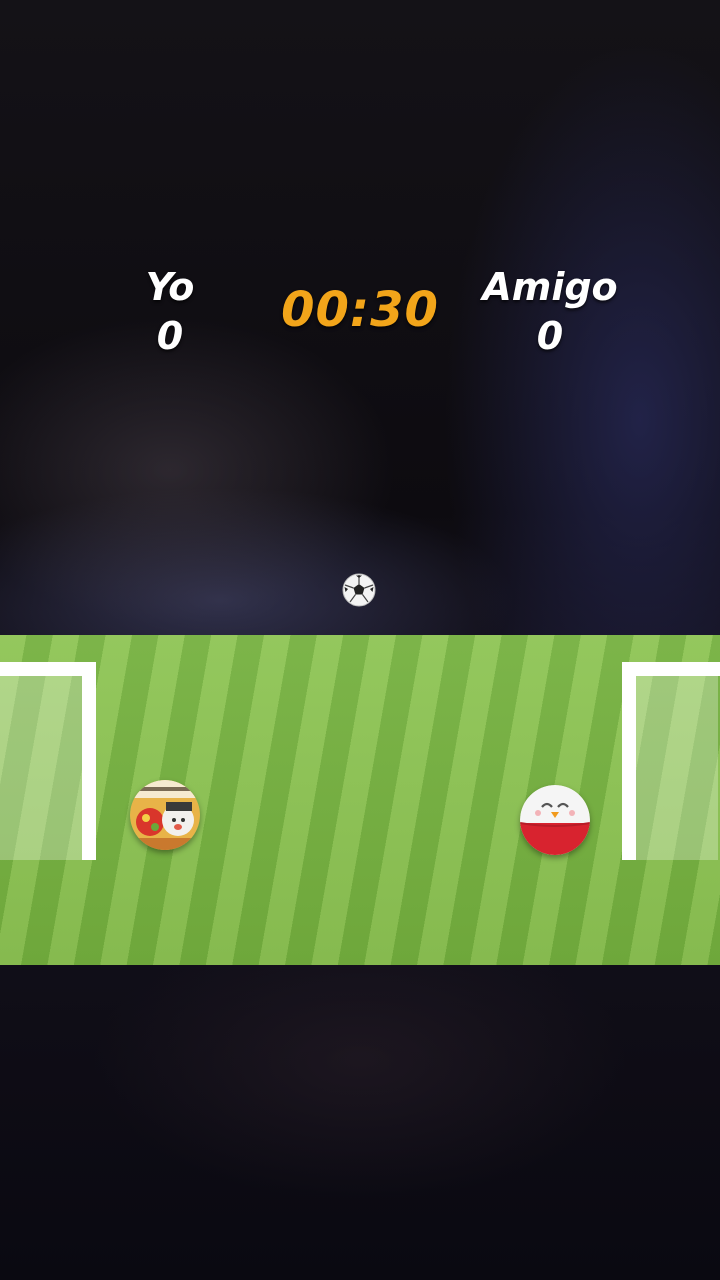 The image size is (720, 1280). Describe the element at coordinates (360, 310) in the screenshot. I see `match-timer: 00:30` at that location.